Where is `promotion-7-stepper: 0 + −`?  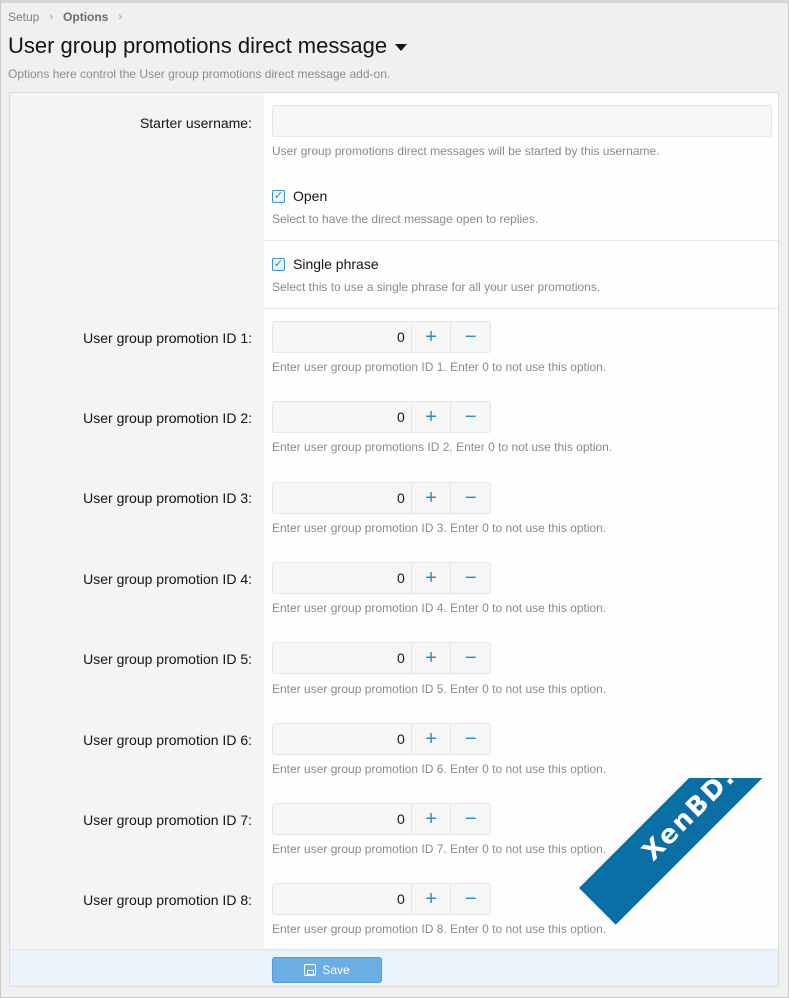 promotion-7-stepper: 0 + − is located at coordinates (381, 819).